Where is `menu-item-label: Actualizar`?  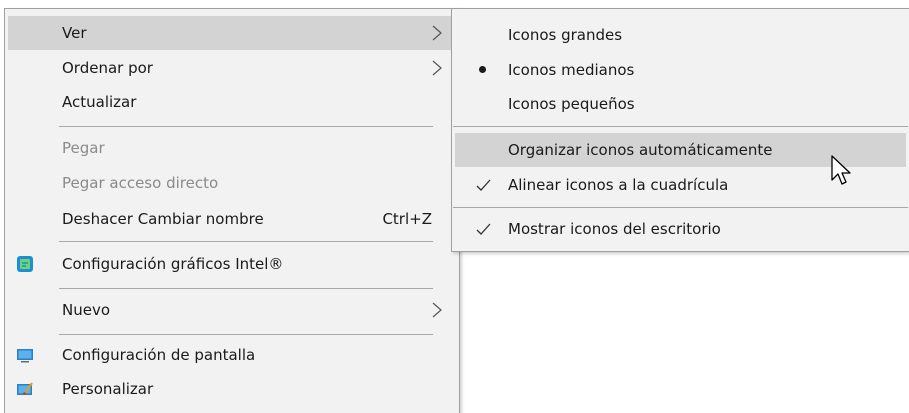 menu-item-label: Actualizar is located at coordinates (99, 102).